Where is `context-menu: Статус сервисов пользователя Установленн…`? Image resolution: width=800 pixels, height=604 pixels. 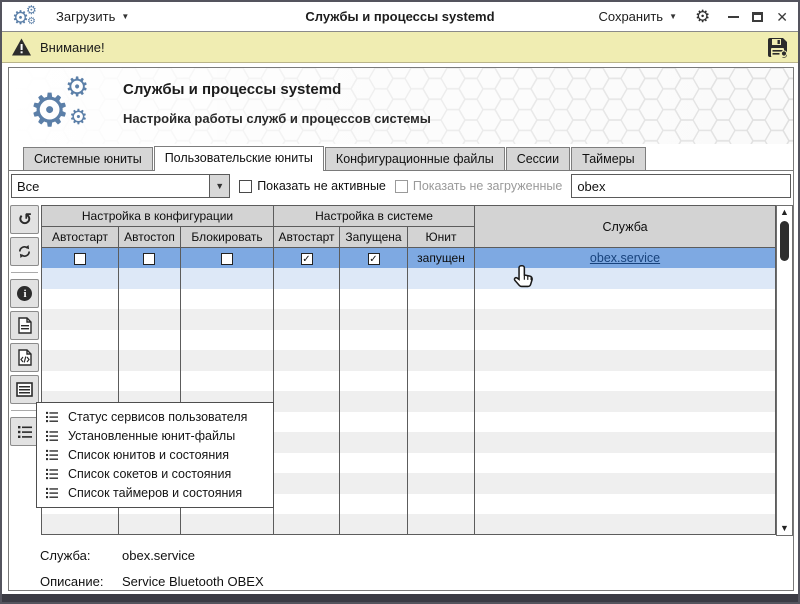
context-menu: Статус сервисов пользователя Установленн… is located at coordinates (155, 455).